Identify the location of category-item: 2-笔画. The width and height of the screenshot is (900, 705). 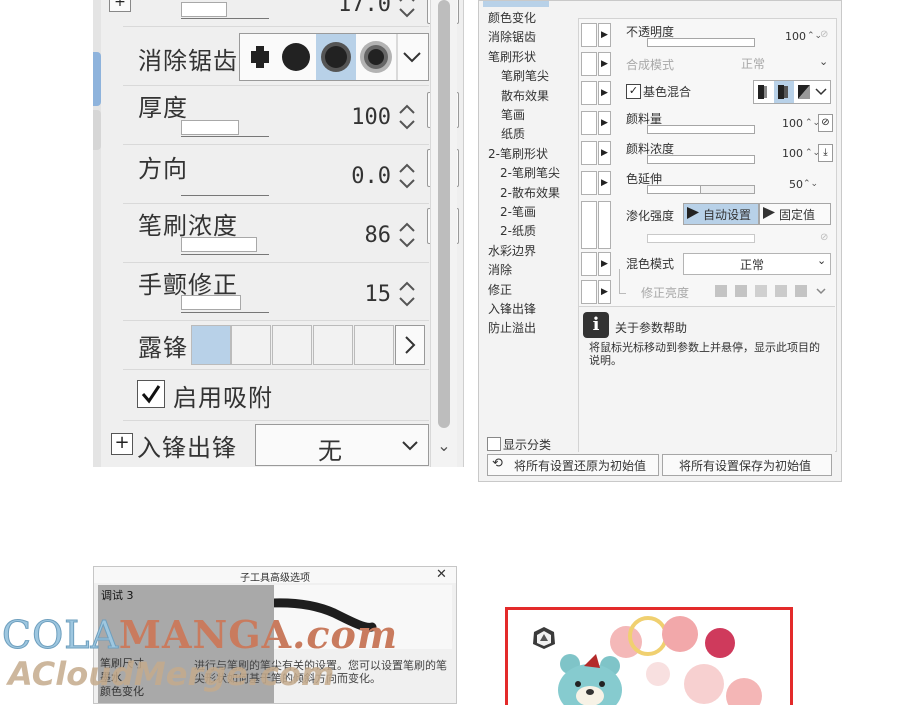
(518, 211).